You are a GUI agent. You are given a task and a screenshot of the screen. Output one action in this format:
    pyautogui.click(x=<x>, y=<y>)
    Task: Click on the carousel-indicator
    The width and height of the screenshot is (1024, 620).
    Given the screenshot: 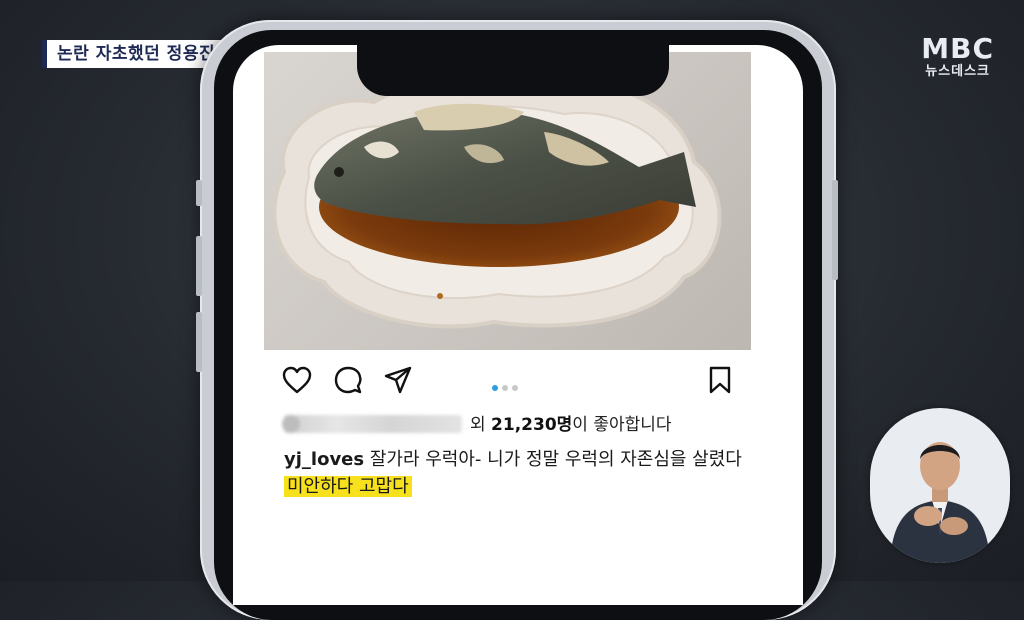 What is the action you would take?
    pyautogui.click(x=507, y=385)
    